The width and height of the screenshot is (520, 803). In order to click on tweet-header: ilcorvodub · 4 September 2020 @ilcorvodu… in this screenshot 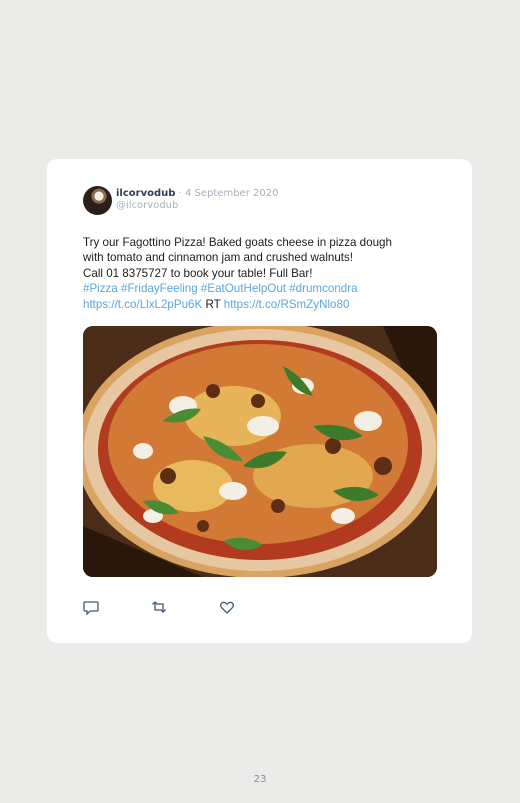, I will do `click(197, 200)`.